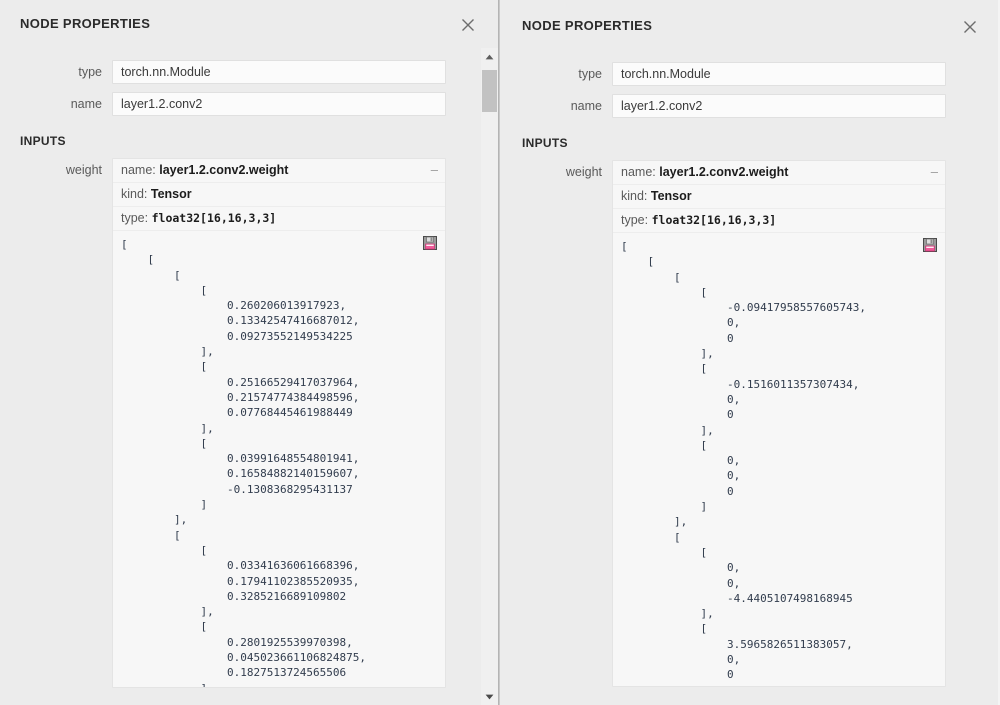 This screenshot has height=705, width=1000. What do you see at coordinates (489, 376) in the screenshot?
I see `panel-scrollbar-left` at bounding box center [489, 376].